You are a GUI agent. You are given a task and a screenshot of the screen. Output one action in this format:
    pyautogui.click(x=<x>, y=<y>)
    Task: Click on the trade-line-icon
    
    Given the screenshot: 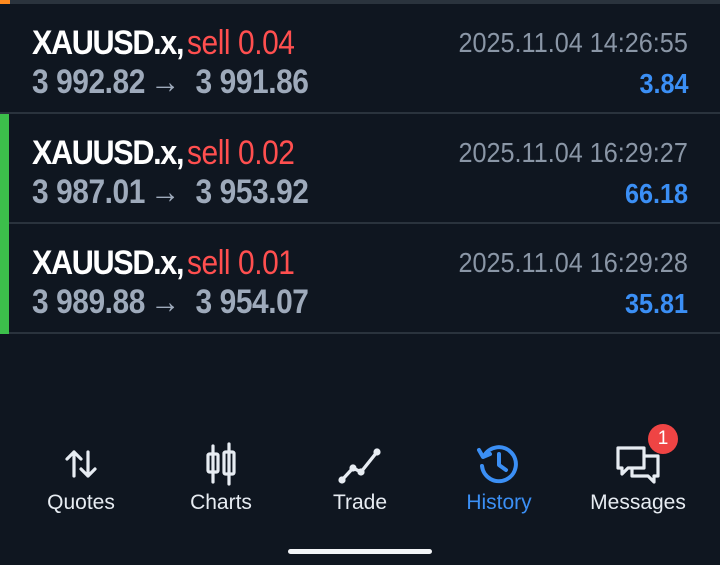 What is the action you would take?
    pyautogui.click(x=359, y=466)
    